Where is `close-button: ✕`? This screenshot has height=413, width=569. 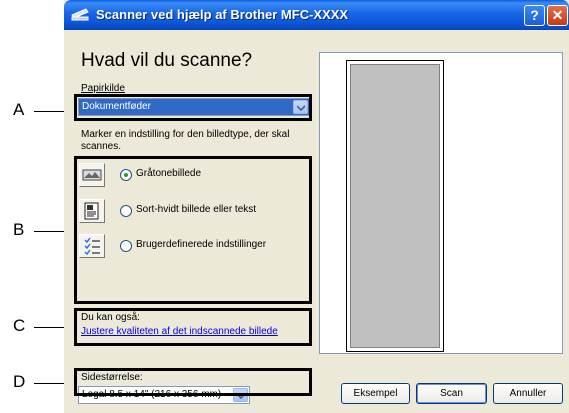
close-button: ✕ is located at coordinates (557, 15).